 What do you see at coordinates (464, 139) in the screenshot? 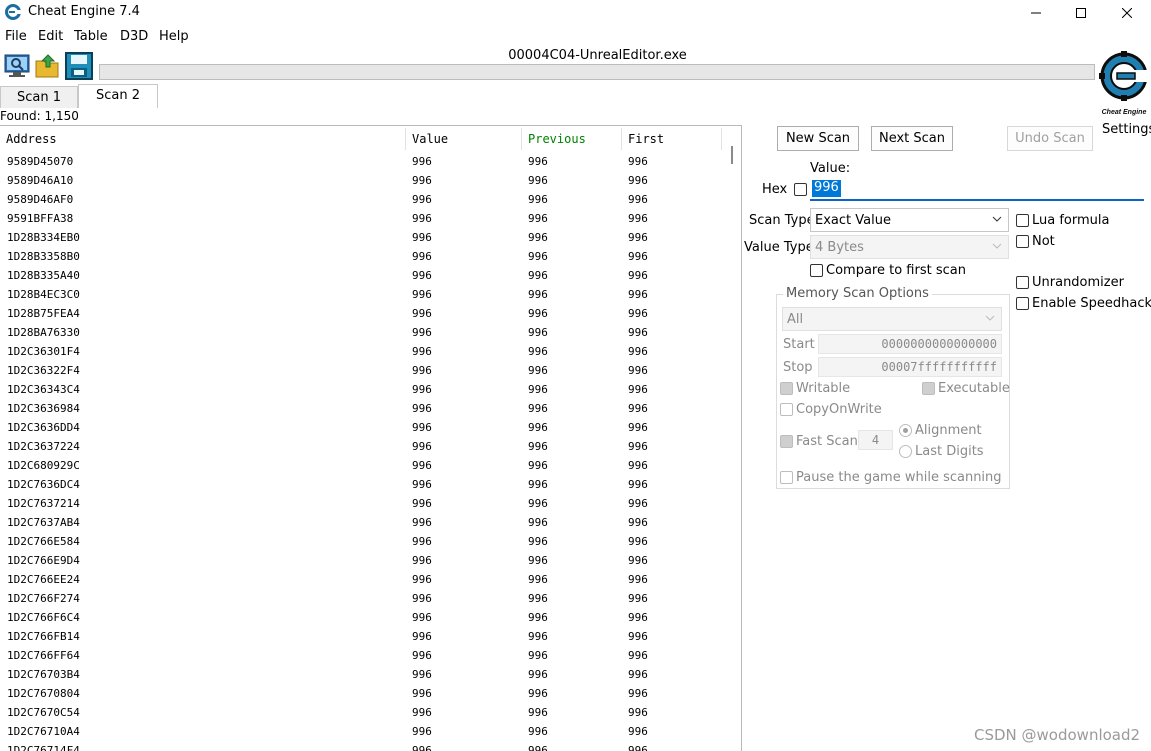
I see `column-header-value: Value` at bounding box center [464, 139].